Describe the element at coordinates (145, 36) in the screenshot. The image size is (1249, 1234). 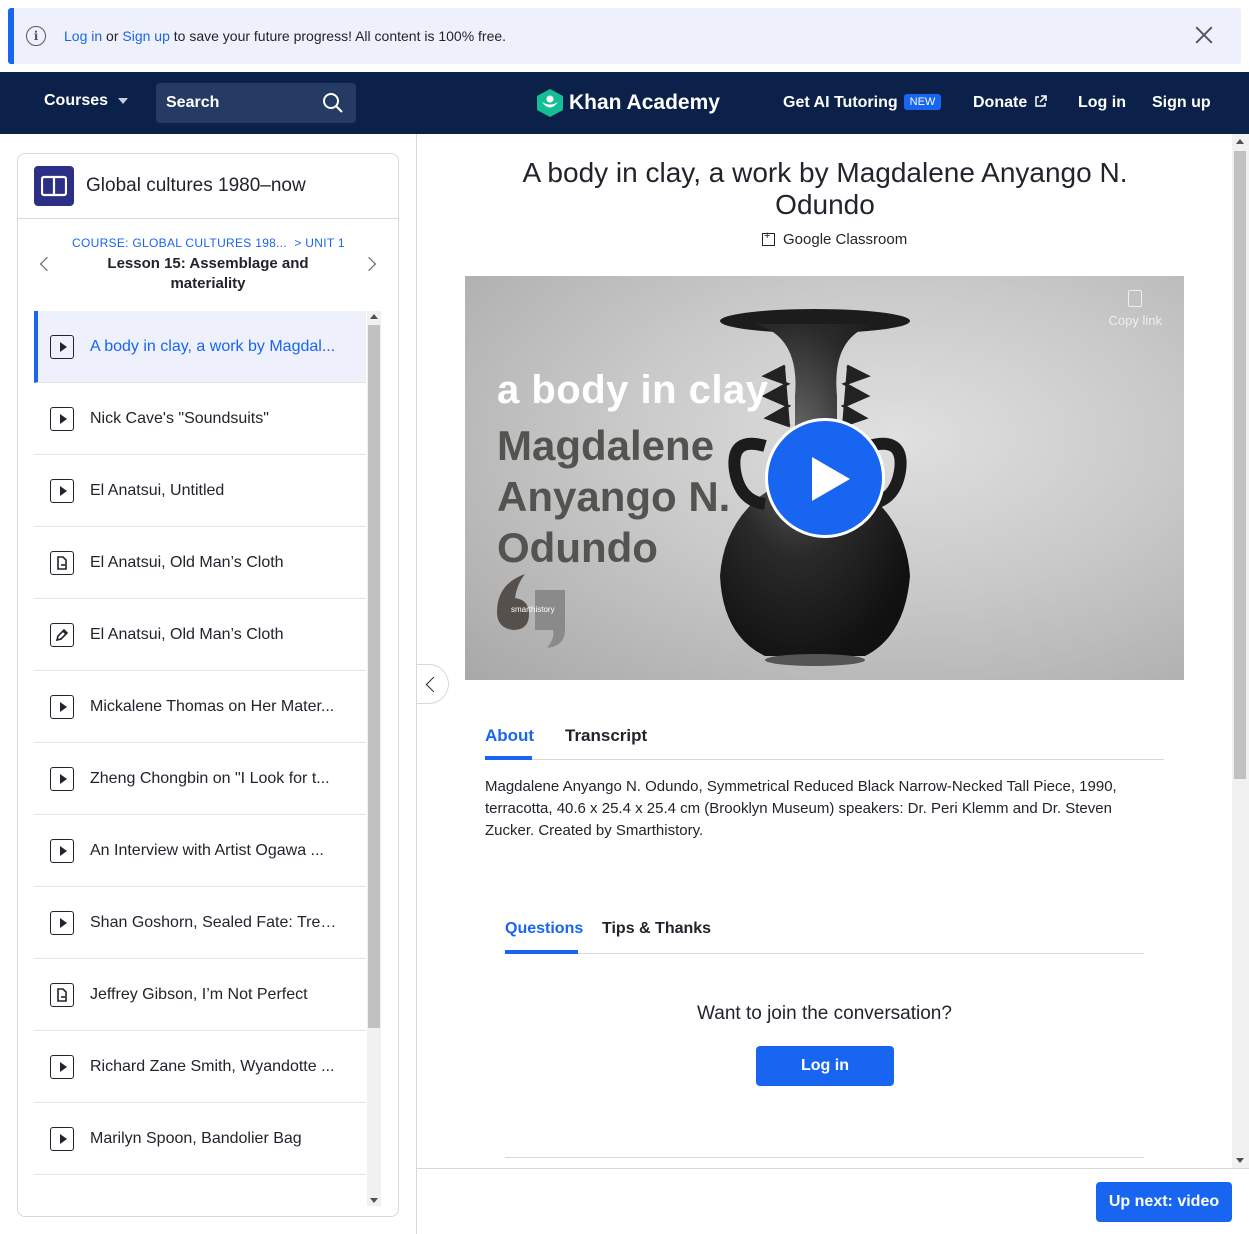
I see `banner-signup-link: Sign up` at that location.